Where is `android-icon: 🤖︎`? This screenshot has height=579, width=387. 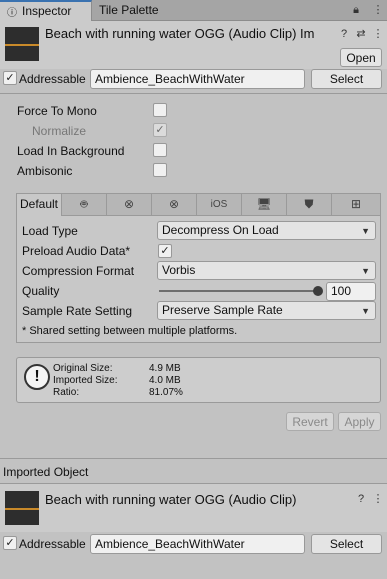
android-icon: 🤖︎ is located at coordinates (84, 204).